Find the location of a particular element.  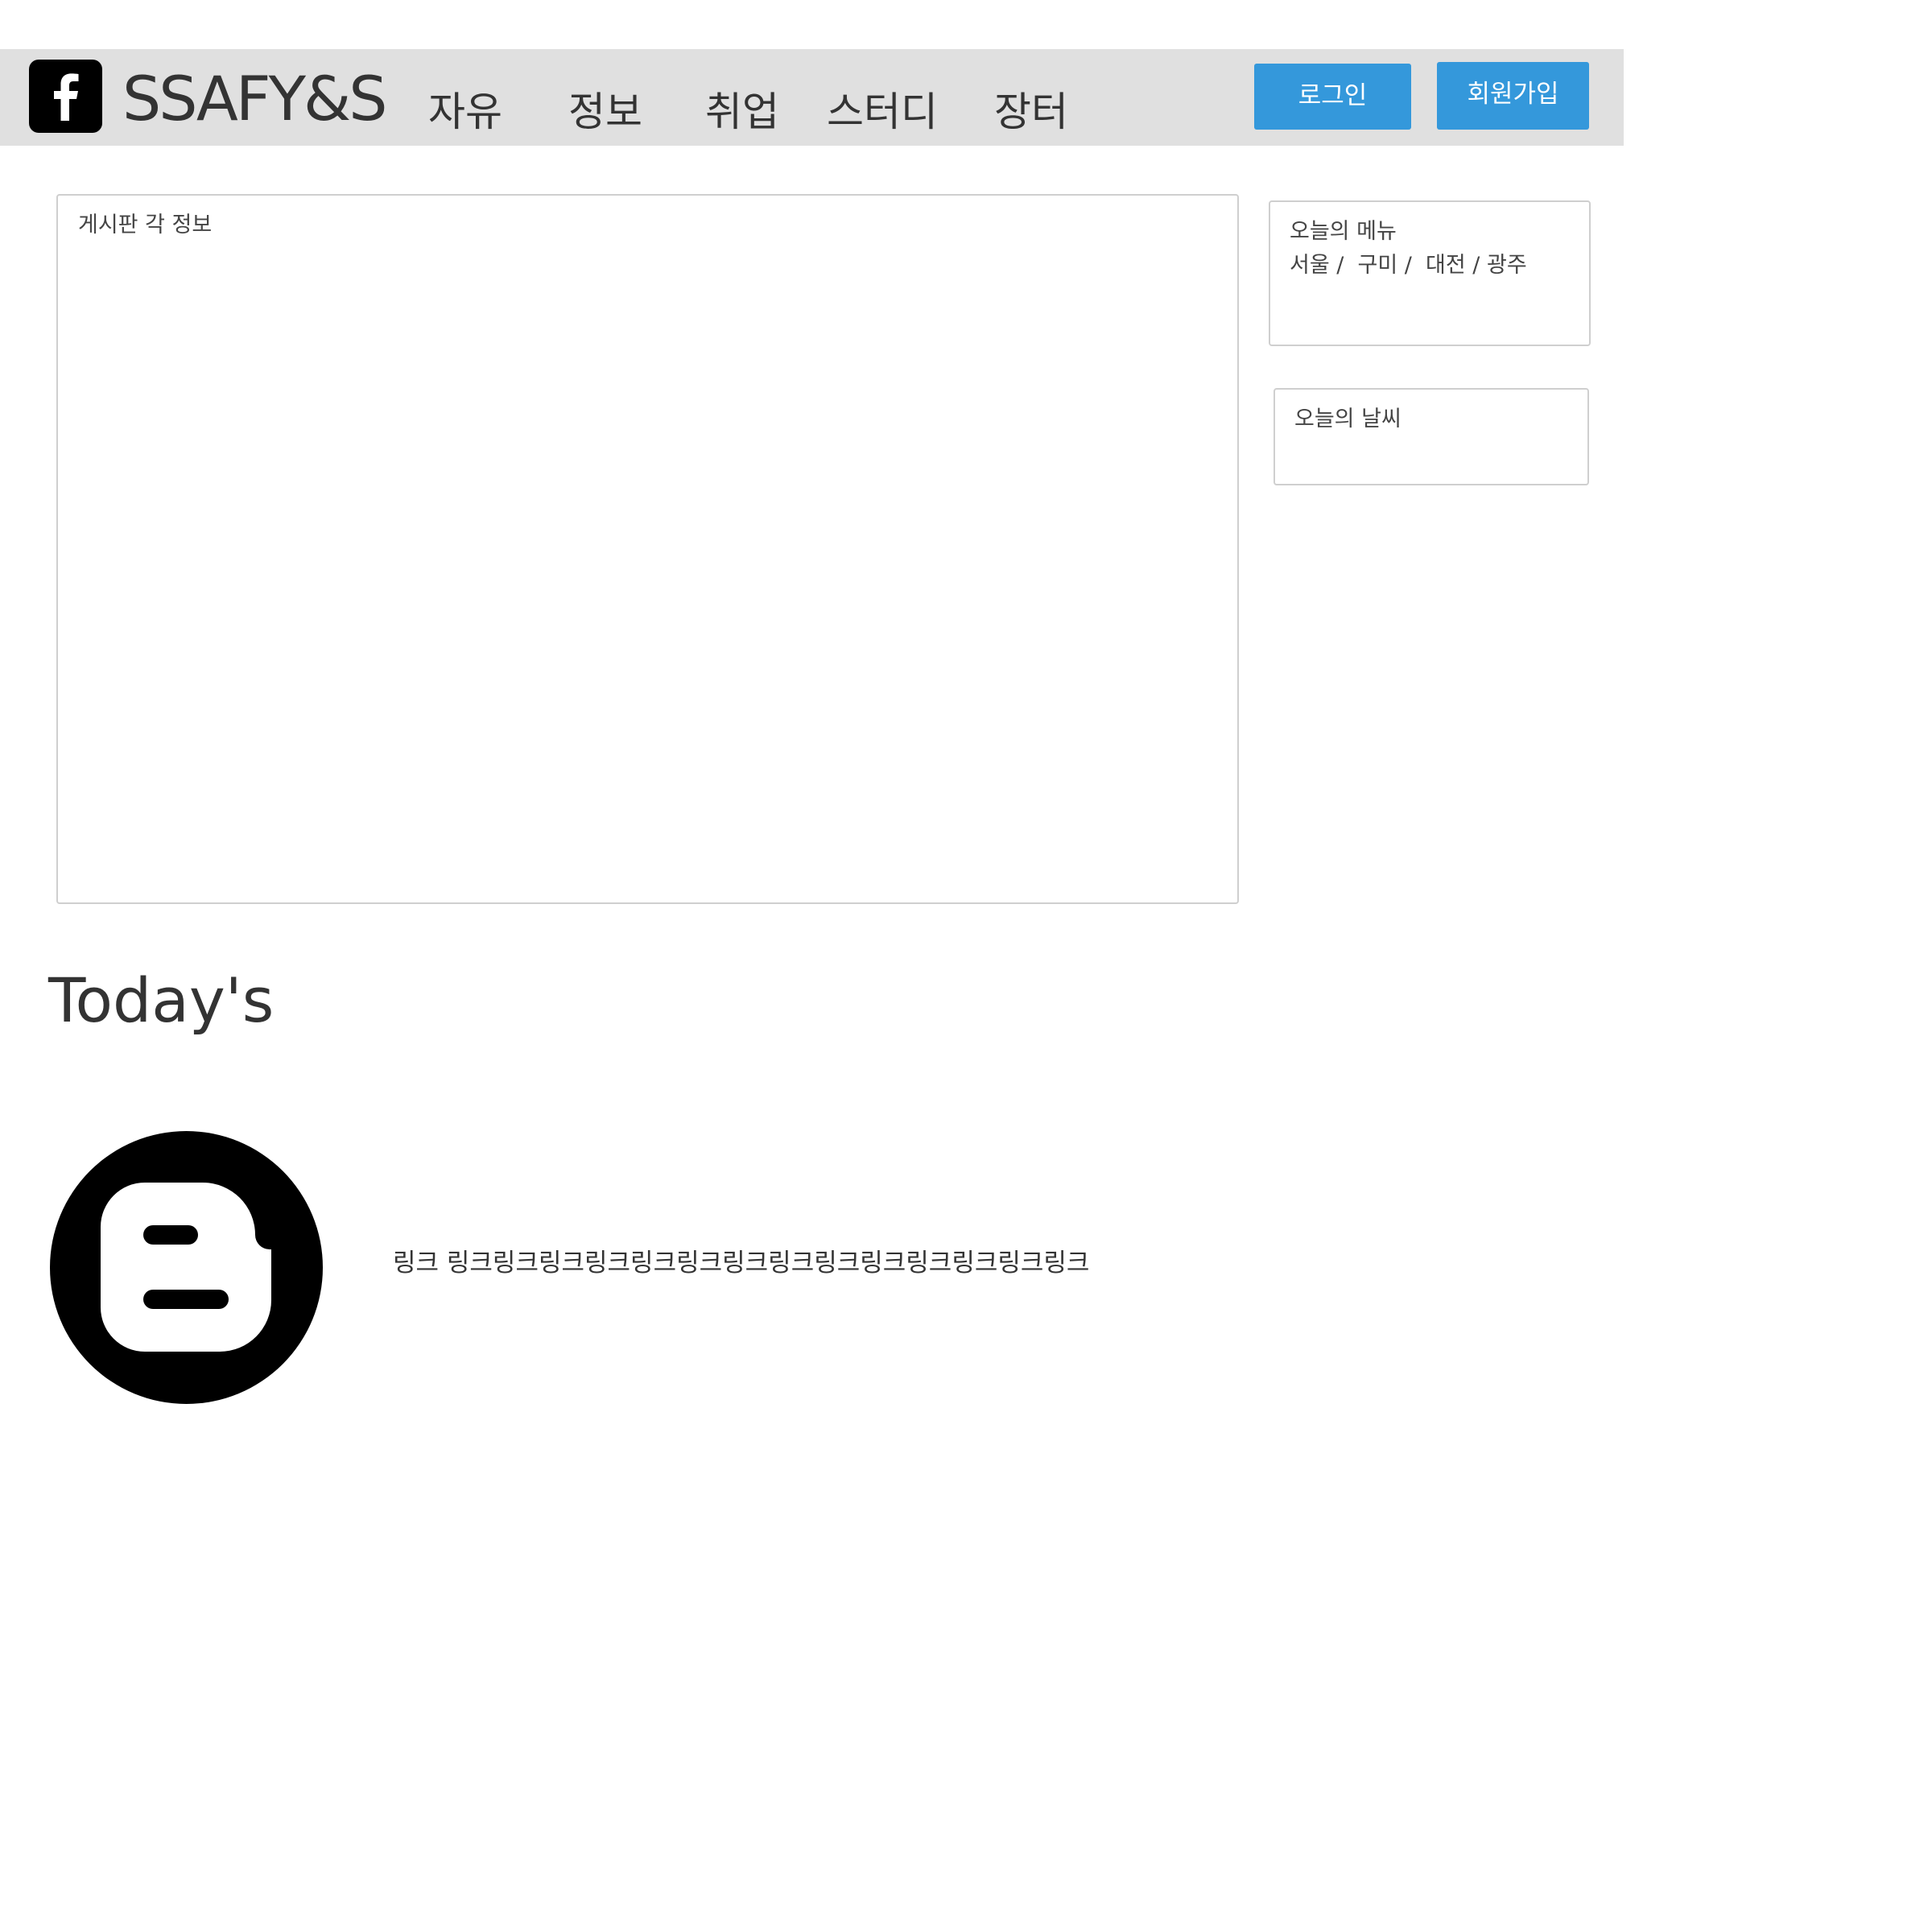

signup-button: 회원가입 is located at coordinates (1513, 96).